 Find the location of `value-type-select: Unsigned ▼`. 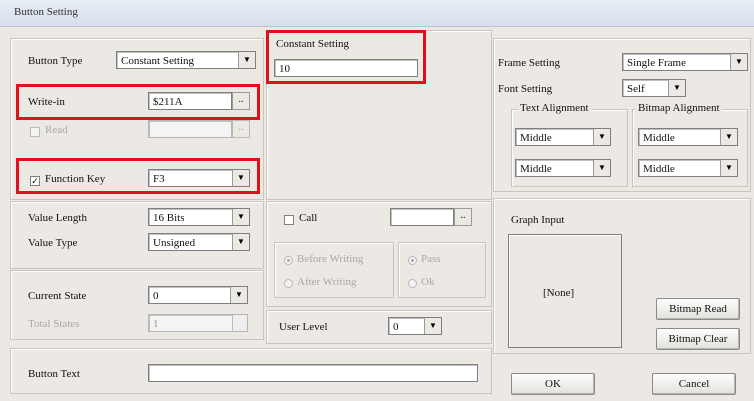

value-type-select: Unsigned ▼ is located at coordinates (199, 242).